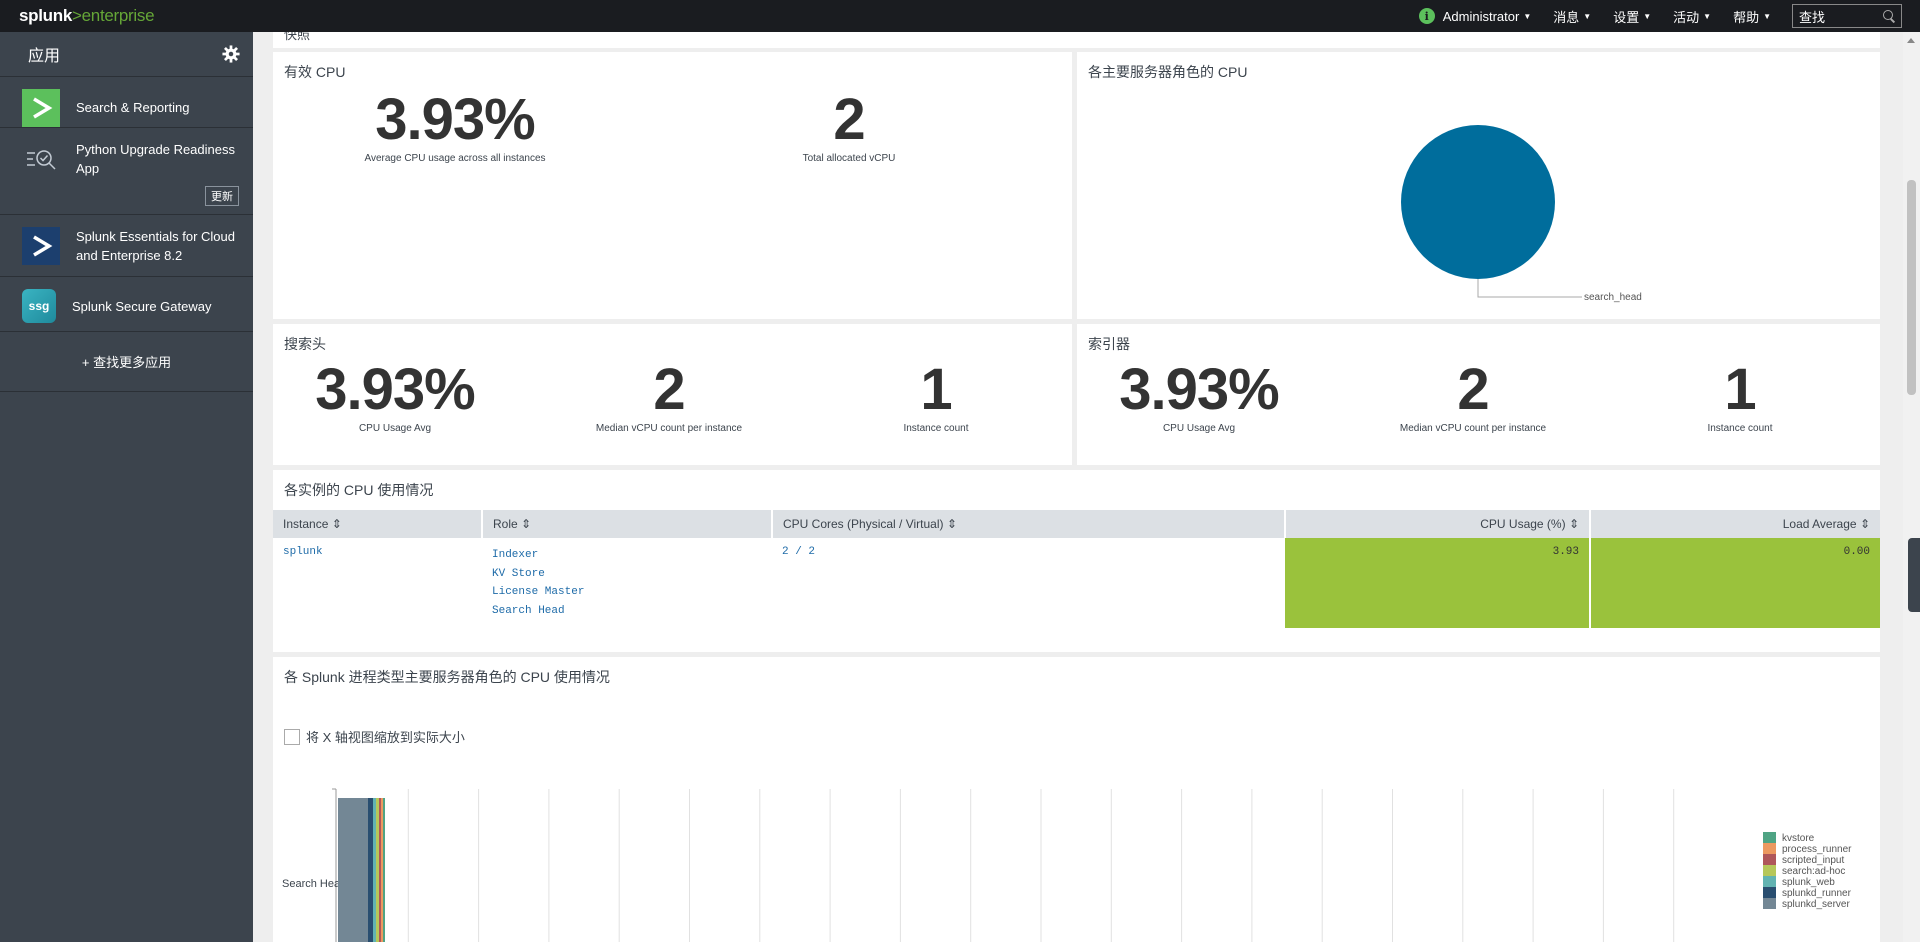 Image resolution: width=1920 pixels, height=942 pixels. I want to click on column-header-load-average: Load Average ⇕, so click(1735, 524).